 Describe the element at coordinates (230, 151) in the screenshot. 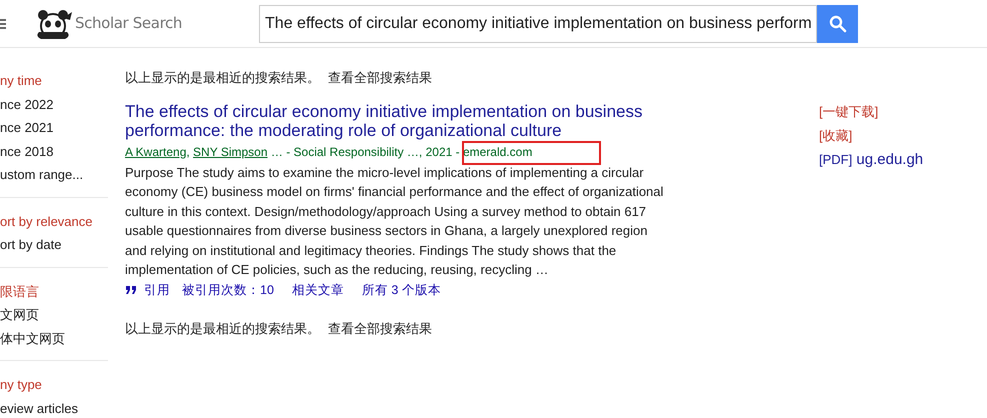

I see `author-link: SNY Simpson` at that location.